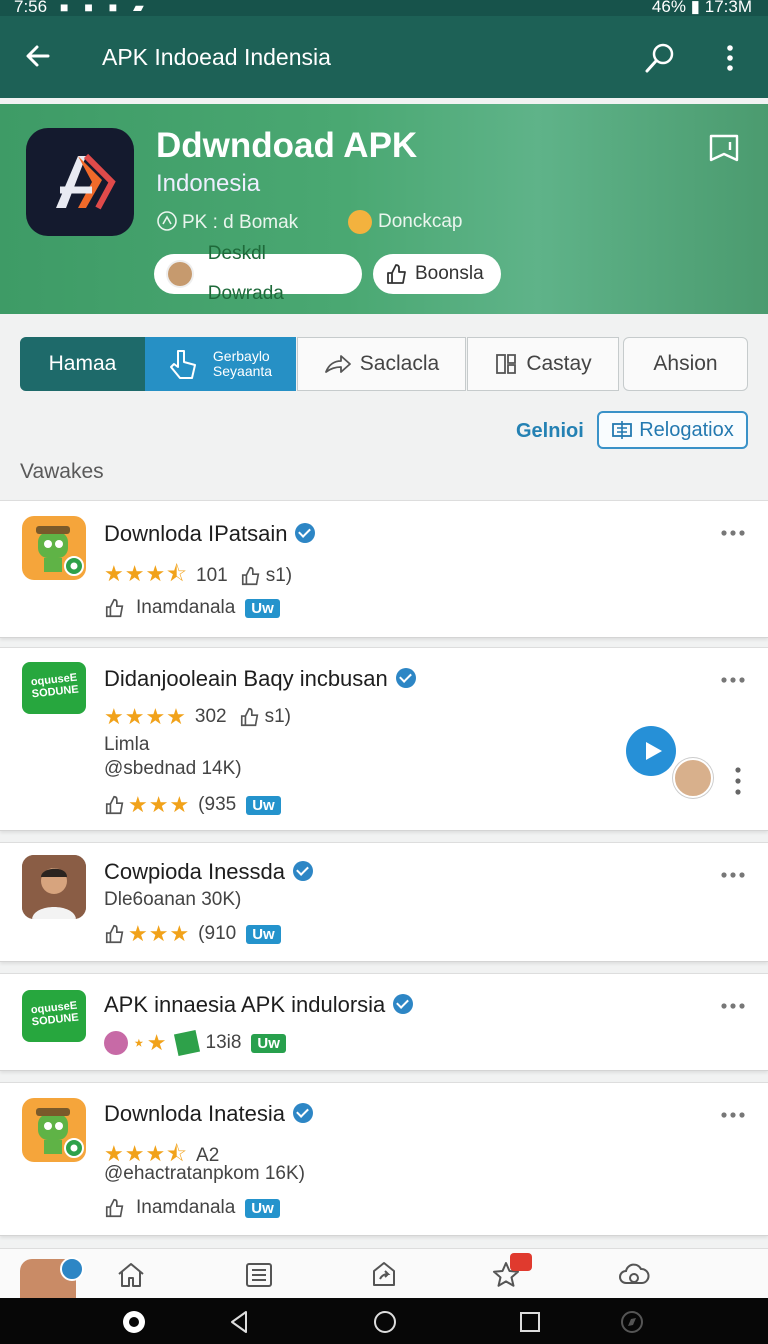  I want to click on share-pill-button: Boonsla, so click(437, 274).